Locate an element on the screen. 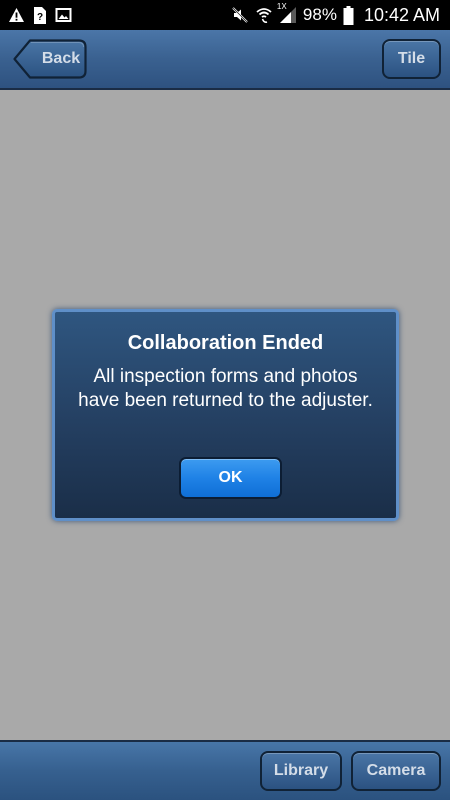  system-icons: 1X 98% 10:42 AM is located at coordinates (335, 14).